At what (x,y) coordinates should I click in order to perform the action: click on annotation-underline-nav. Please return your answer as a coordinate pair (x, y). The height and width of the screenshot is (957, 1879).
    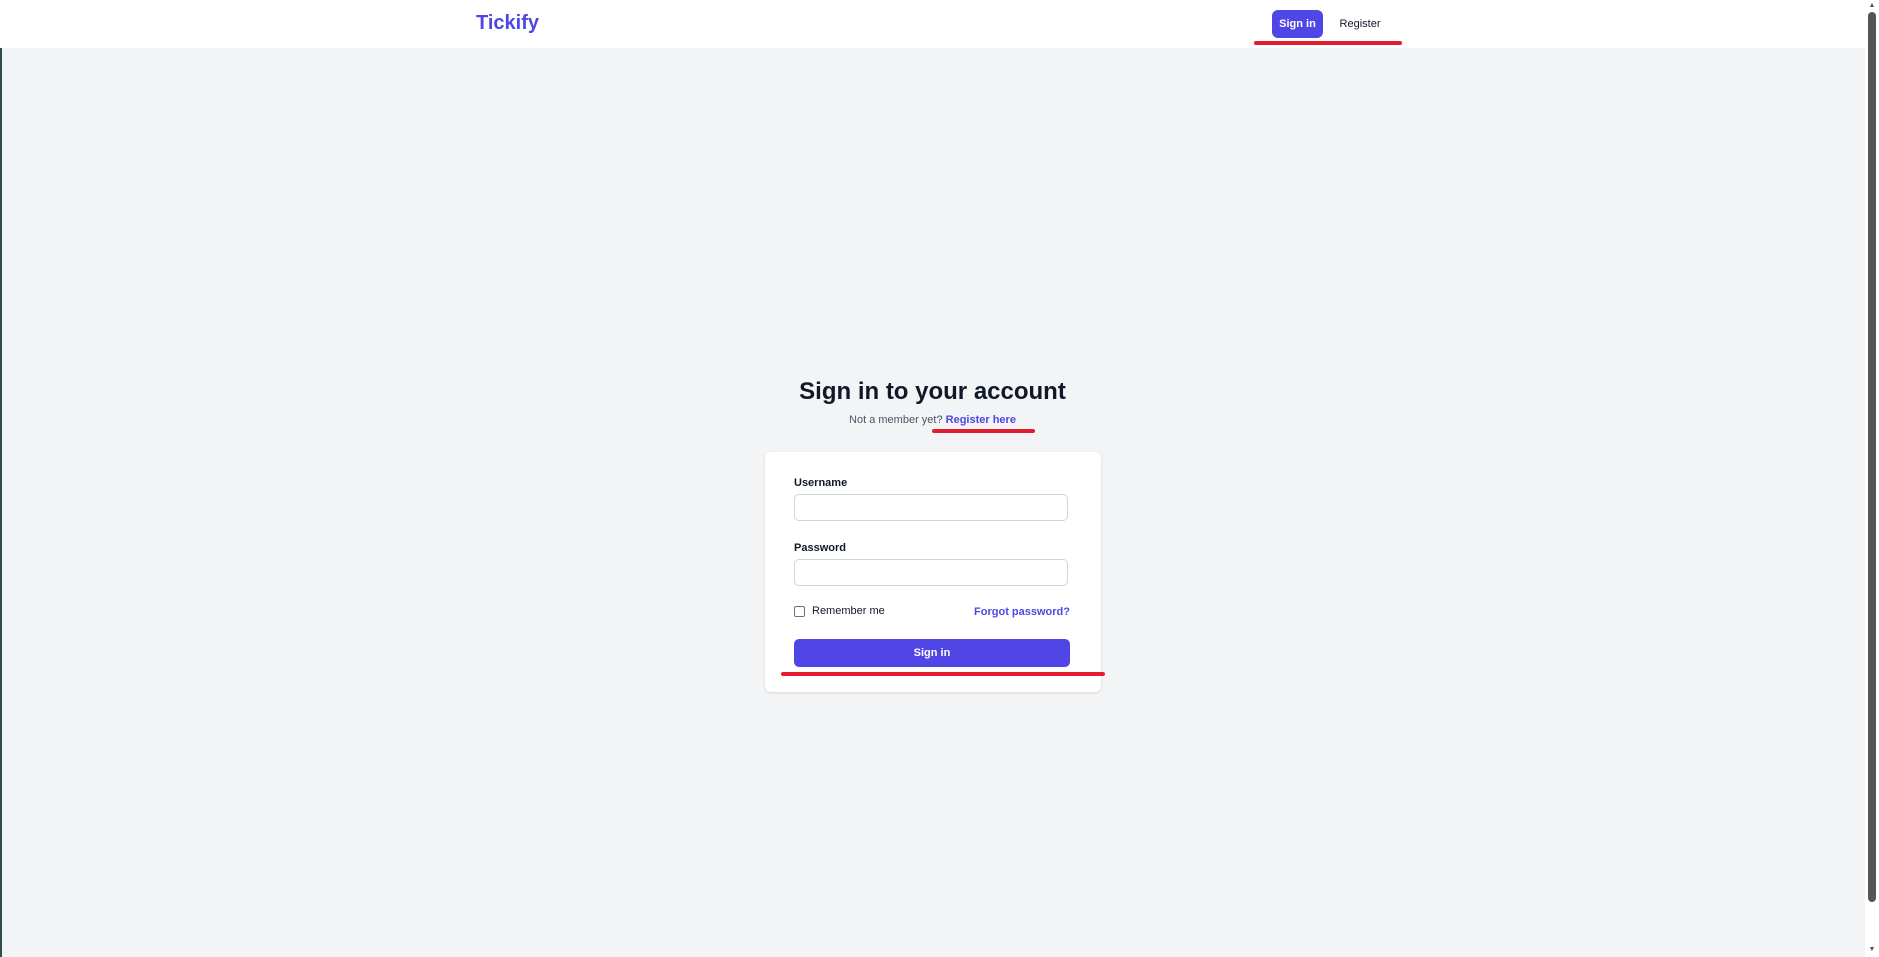
    Looking at the image, I should click on (1328, 43).